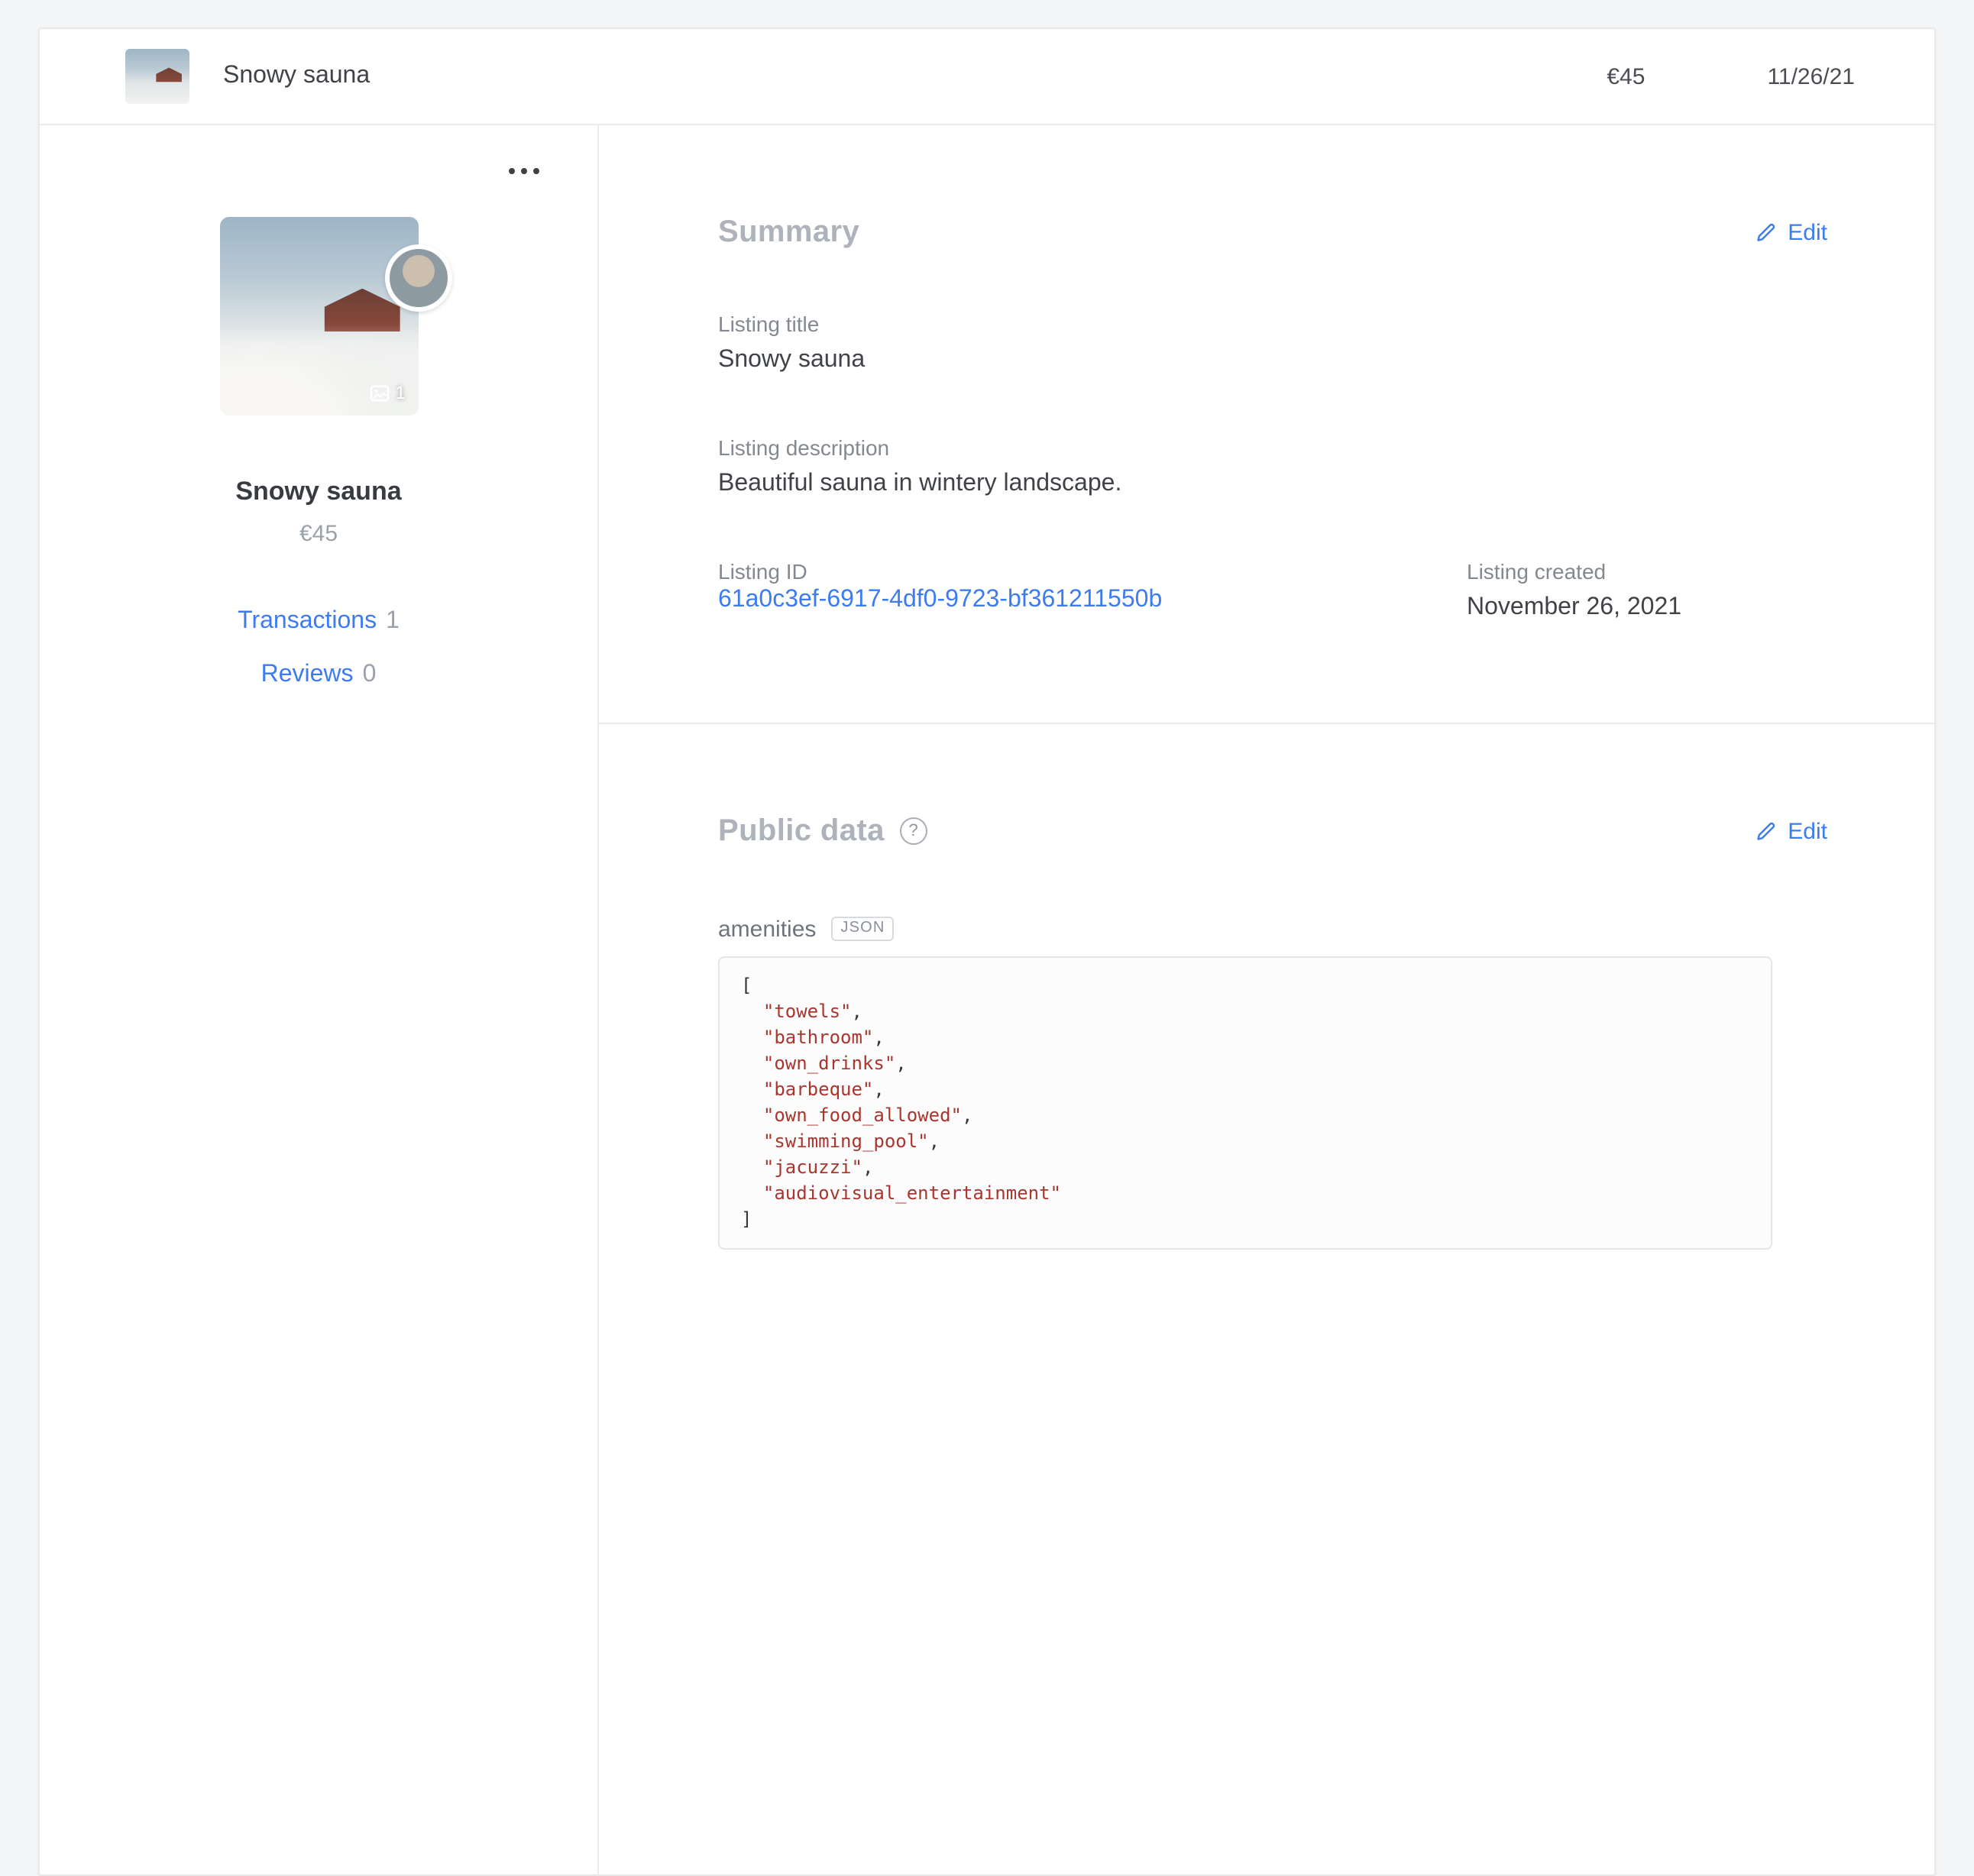 The width and height of the screenshot is (1974, 1876). I want to click on json-bracket-open: [, so click(746, 985).